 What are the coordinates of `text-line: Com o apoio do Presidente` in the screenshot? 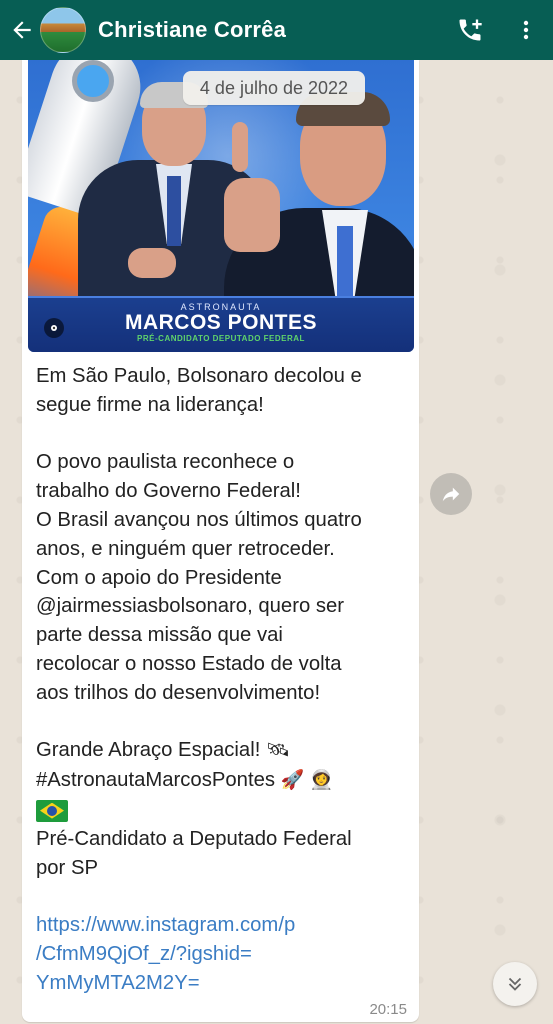 It's located at (159, 577).